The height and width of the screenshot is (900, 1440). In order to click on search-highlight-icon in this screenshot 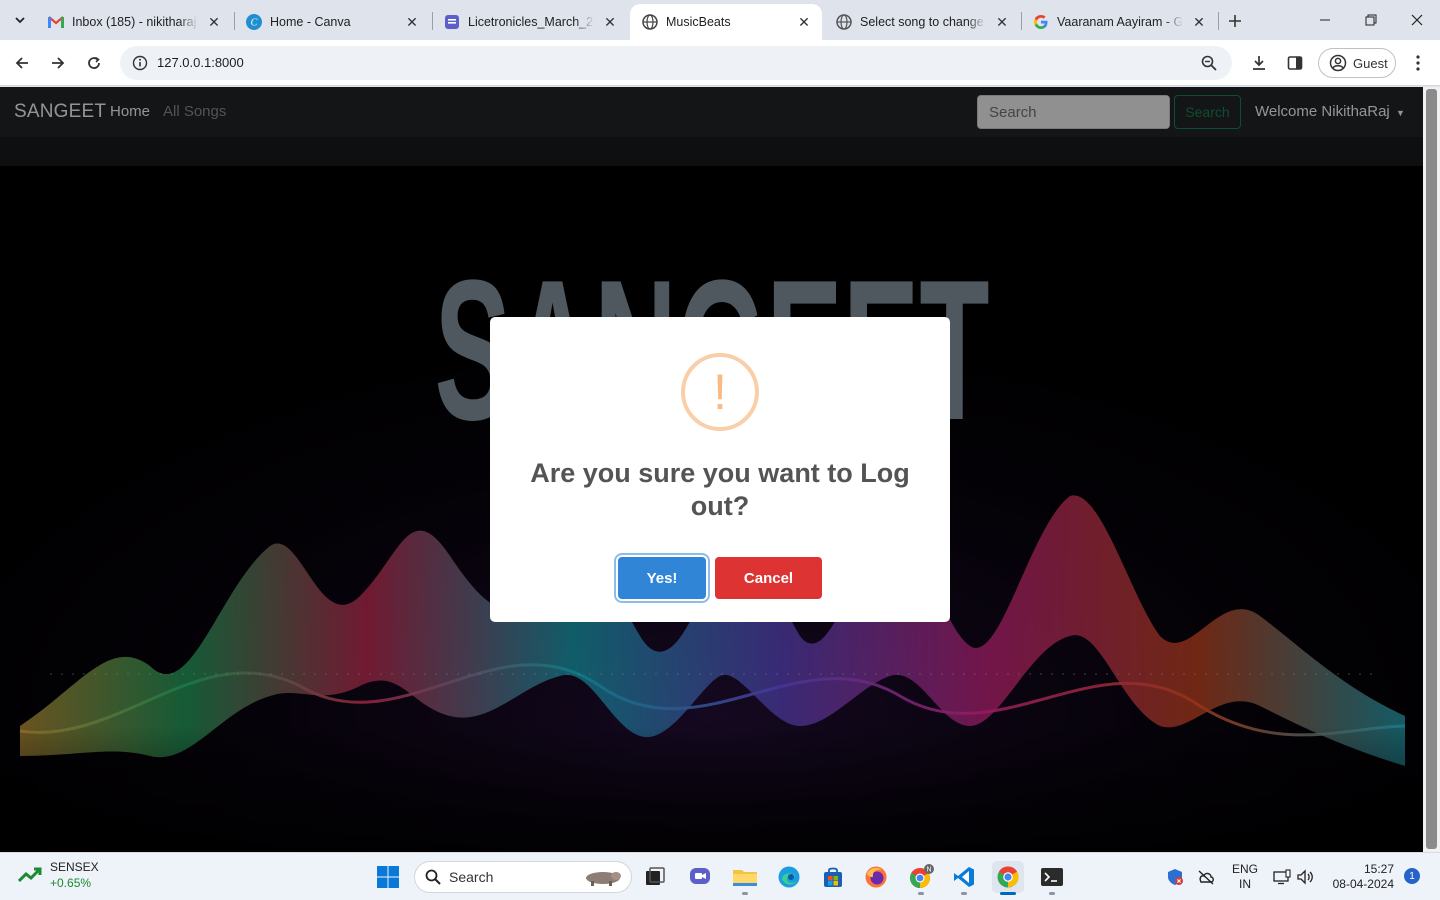, I will do `click(603, 879)`.